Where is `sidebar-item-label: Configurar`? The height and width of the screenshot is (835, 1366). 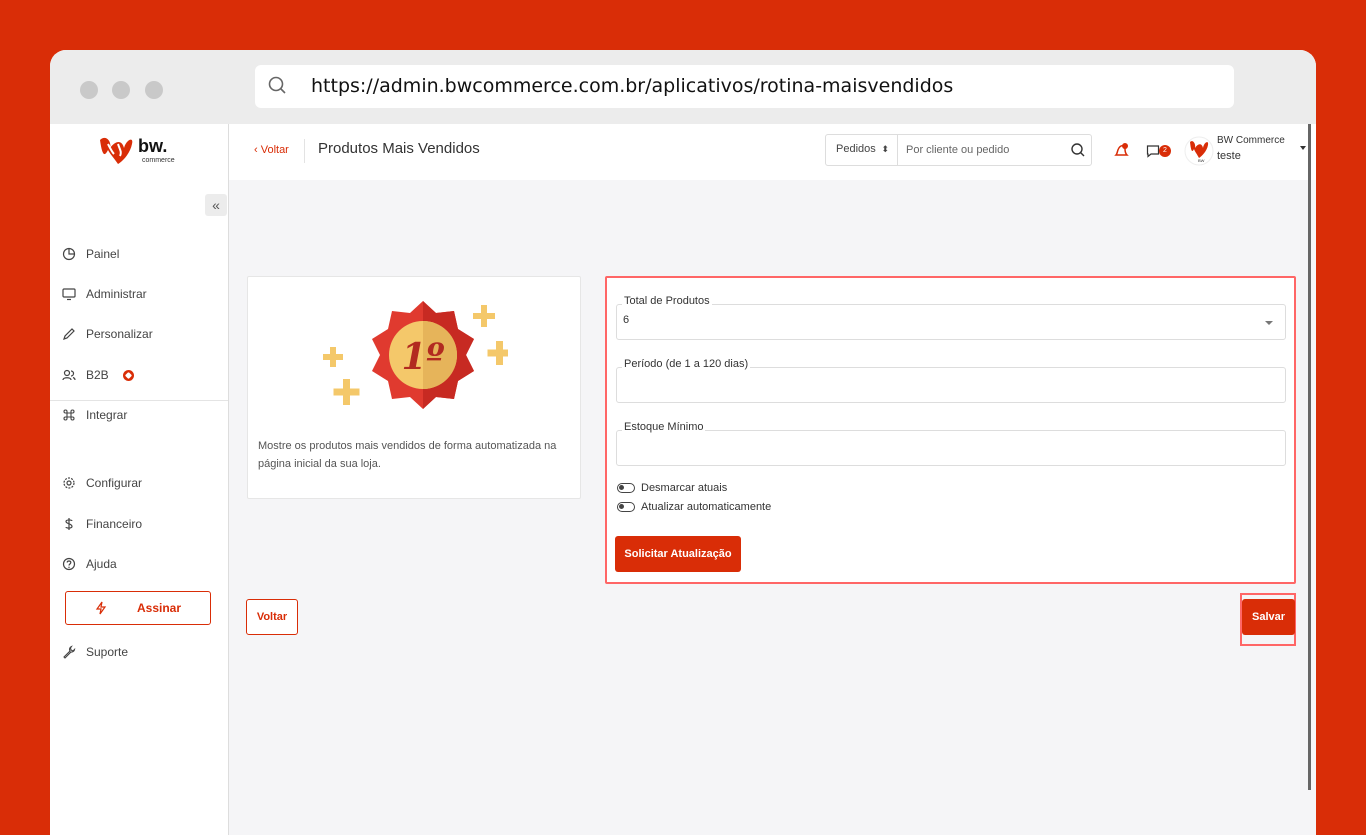
sidebar-item-label: Configurar is located at coordinates (114, 483).